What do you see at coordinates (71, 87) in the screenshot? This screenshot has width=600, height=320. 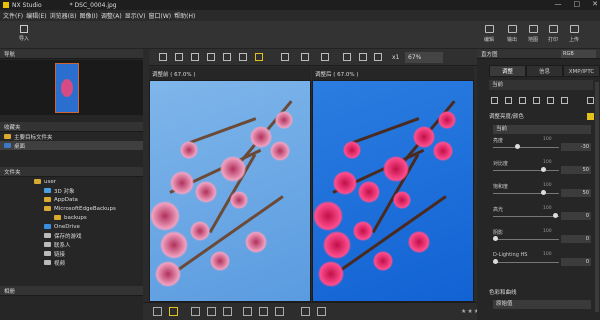 I see `nav-thumbnail` at bounding box center [71, 87].